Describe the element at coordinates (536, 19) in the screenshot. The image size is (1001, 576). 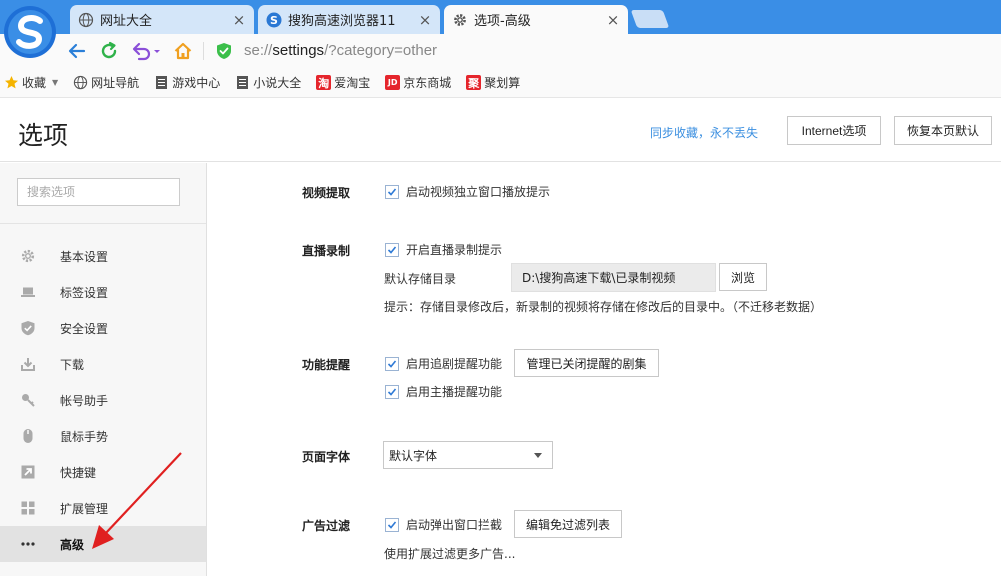
I see `tab-options-advanced: 选项-高级 ×` at that location.